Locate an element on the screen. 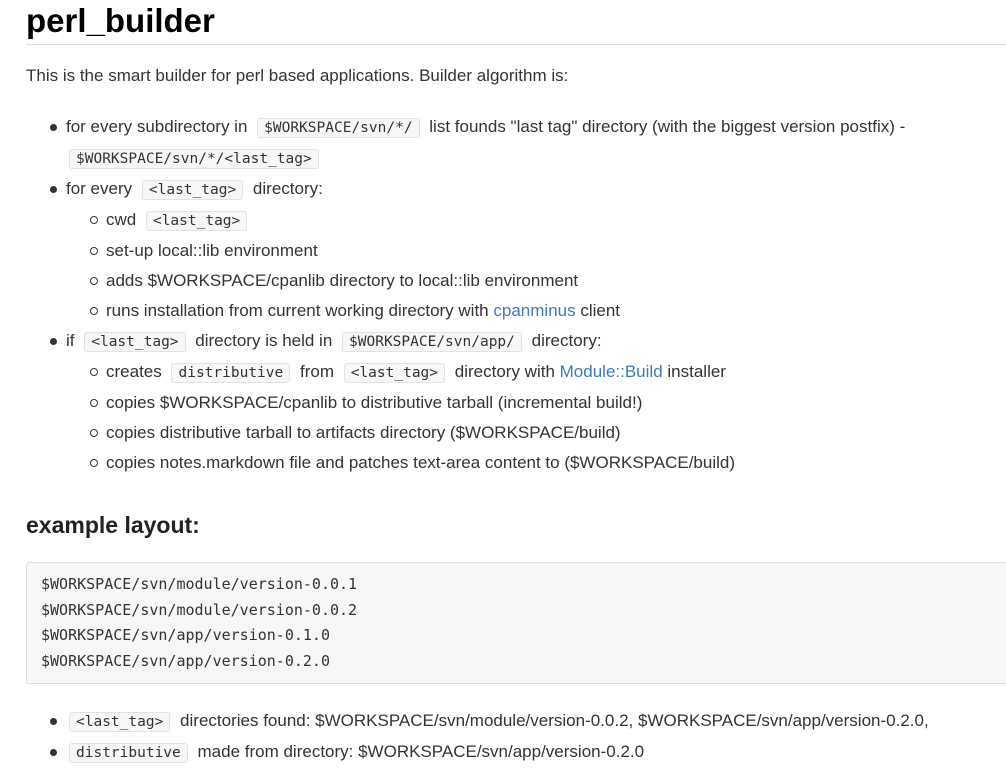 The width and height of the screenshot is (1006, 769). cwd-text: cwd is located at coordinates (121, 219).